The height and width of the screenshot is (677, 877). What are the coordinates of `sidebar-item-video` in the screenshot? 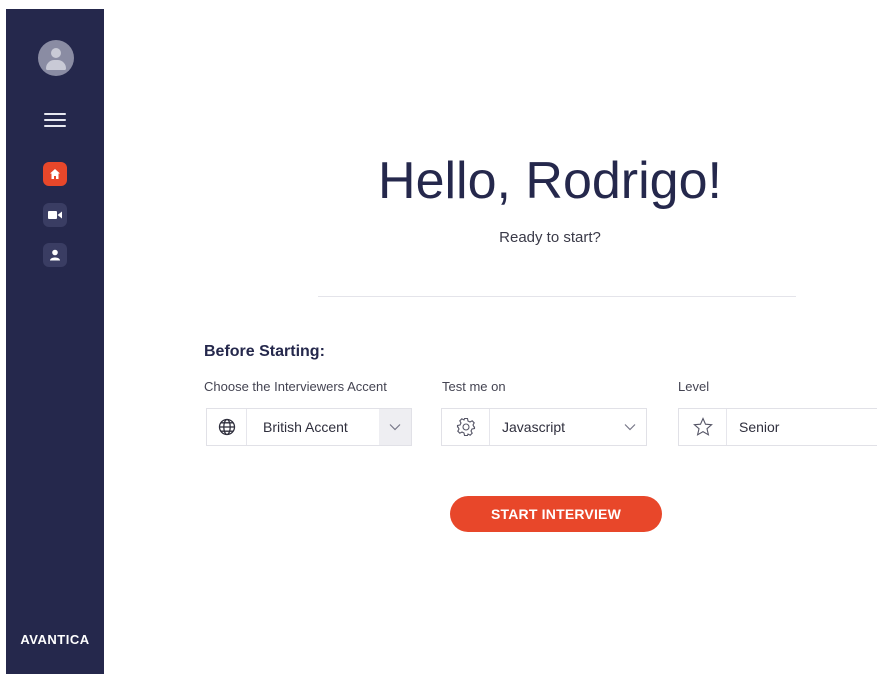 It's located at (55, 215).